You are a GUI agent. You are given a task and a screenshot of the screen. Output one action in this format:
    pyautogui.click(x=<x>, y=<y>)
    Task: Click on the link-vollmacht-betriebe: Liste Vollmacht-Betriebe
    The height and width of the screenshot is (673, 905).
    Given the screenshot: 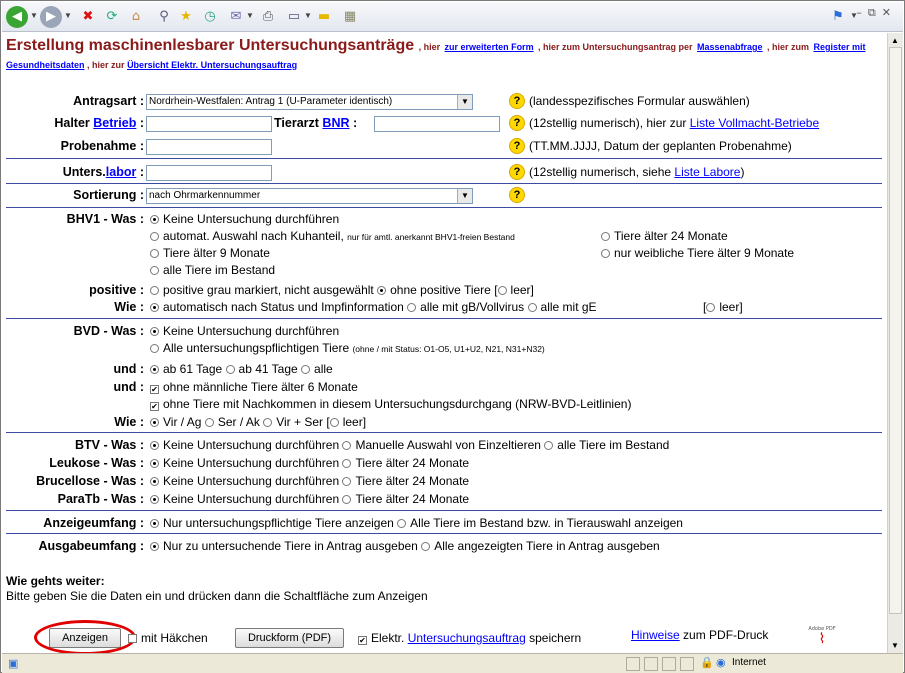 What is the action you would take?
    pyautogui.click(x=754, y=123)
    